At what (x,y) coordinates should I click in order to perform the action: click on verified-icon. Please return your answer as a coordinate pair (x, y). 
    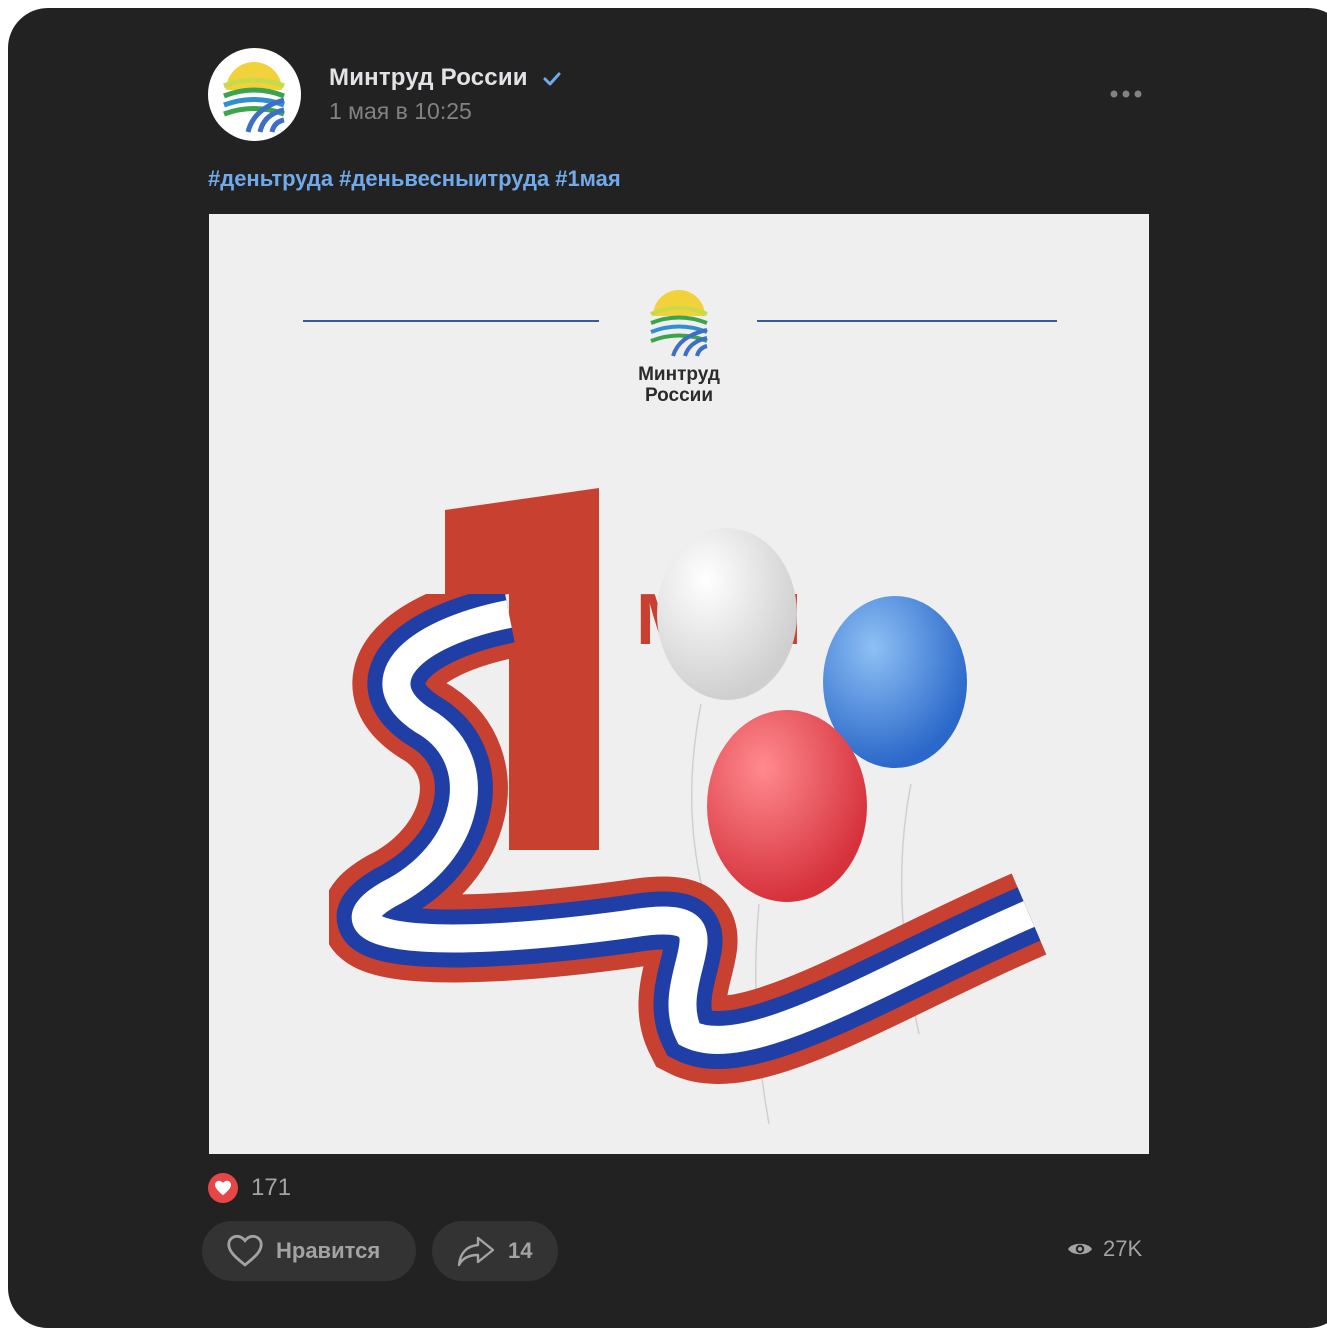
    Looking at the image, I should click on (552, 79).